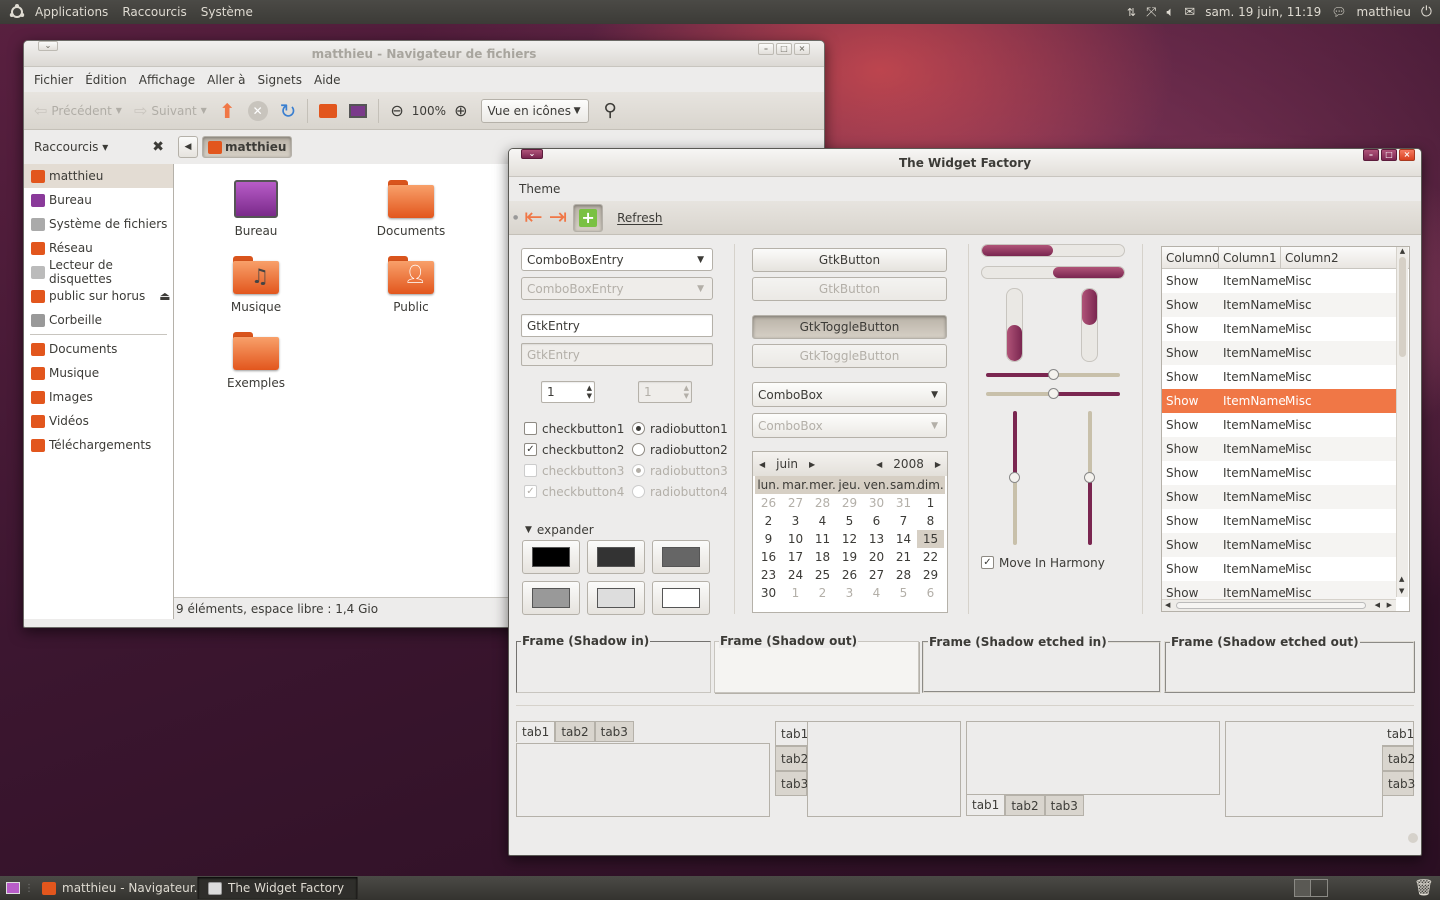  Describe the element at coordinates (256, 285) in the screenshot. I see `file-item-musique: ♫ Musique` at that location.